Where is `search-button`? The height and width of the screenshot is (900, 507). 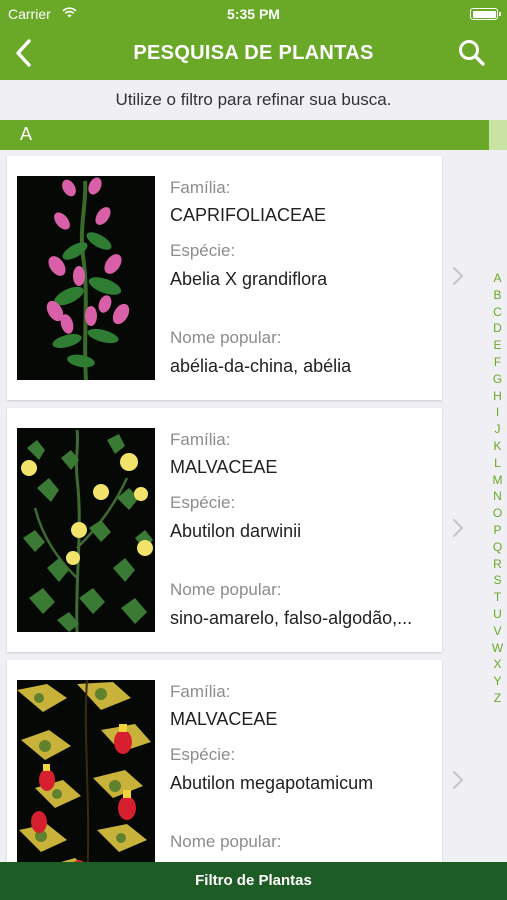
search-button is located at coordinates (472, 53).